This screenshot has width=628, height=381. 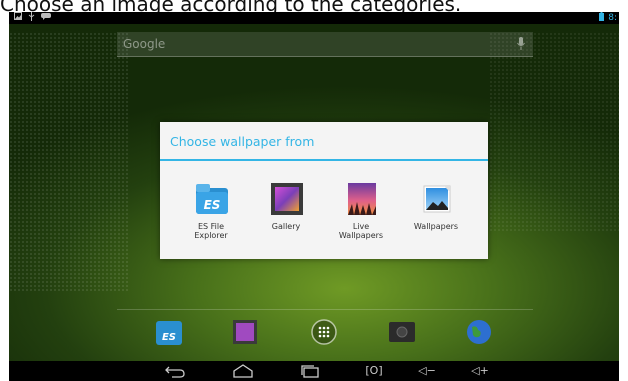 What do you see at coordinates (310, 371) in the screenshot?
I see `recent-apps-icon` at bounding box center [310, 371].